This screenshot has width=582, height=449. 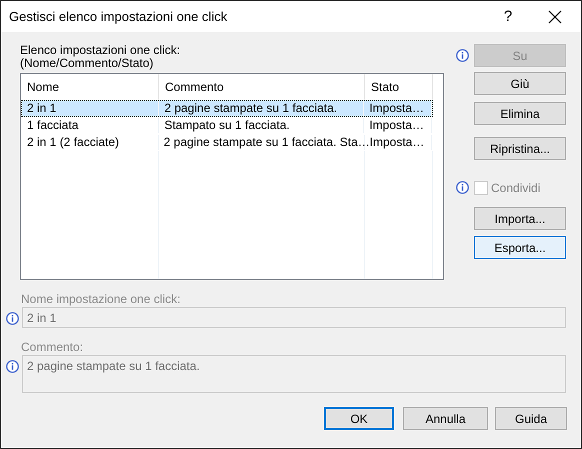 What do you see at coordinates (90, 142) in the screenshot?
I see `table-cell: 2 in 1 (2 facciate)` at bounding box center [90, 142].